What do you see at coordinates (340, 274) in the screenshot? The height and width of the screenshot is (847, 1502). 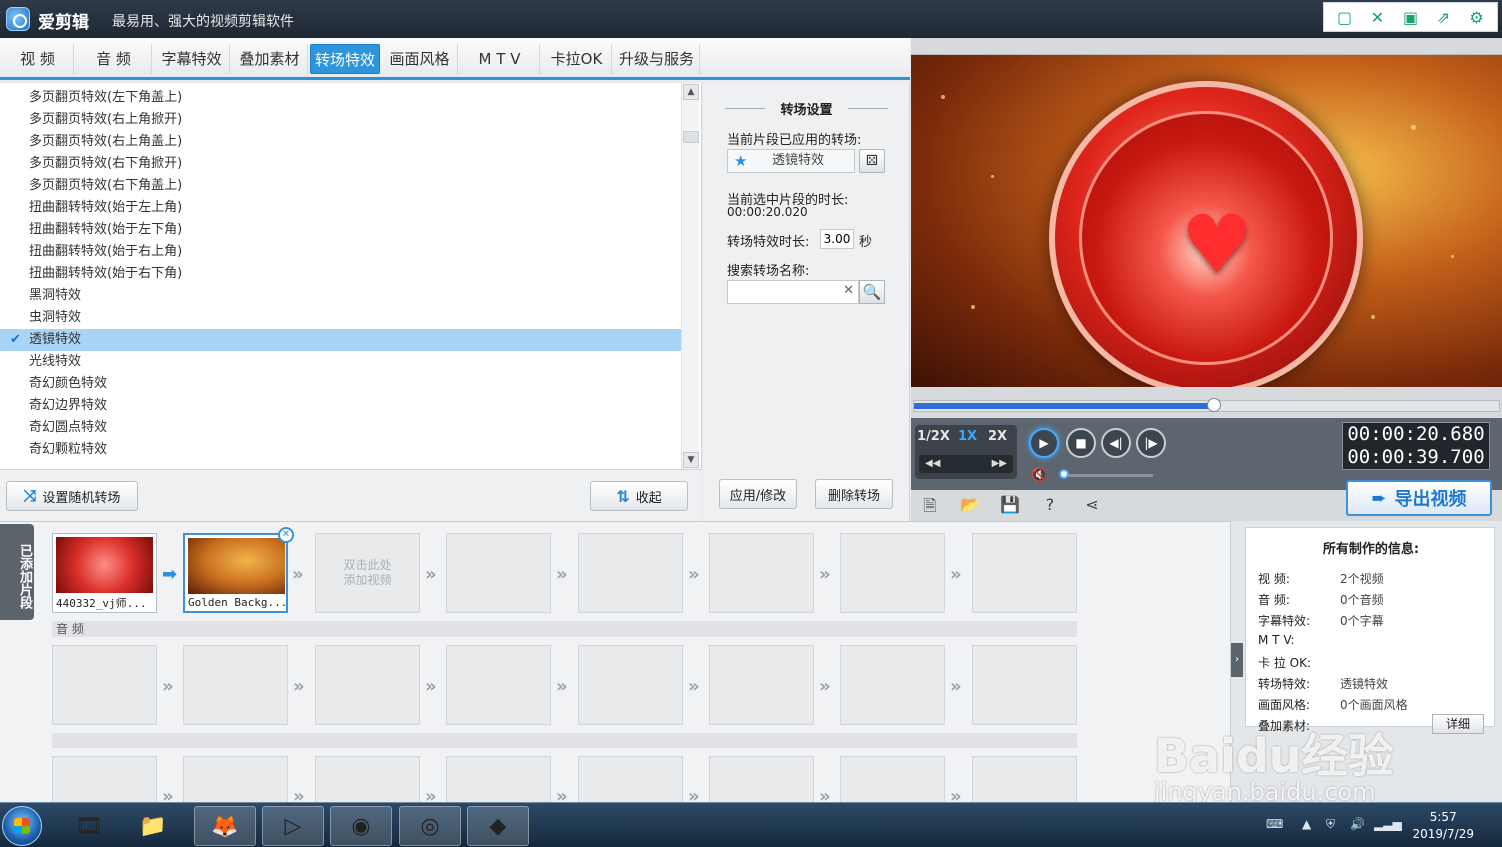 I see `transition-item: 扭曲翻转特效(始于右下角)` at bounding box center [340, 274].